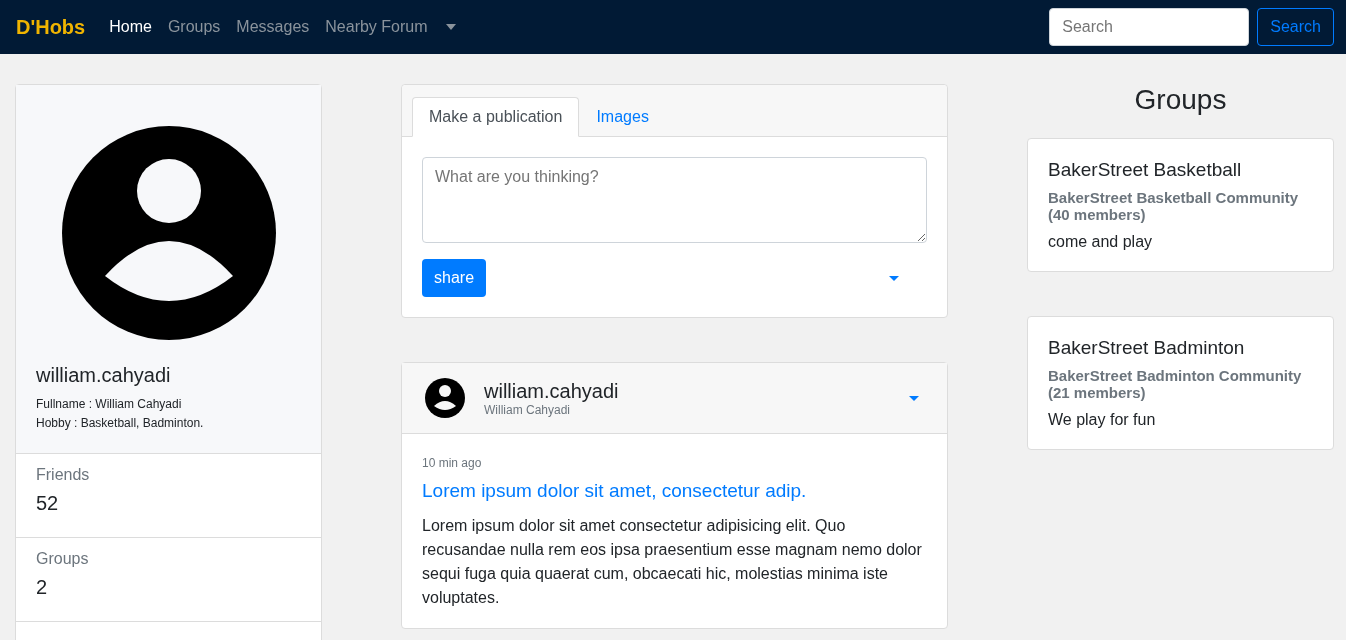  Describe the element at coordinates (672, 562) in the screenshot. I see `post-text: Lorem ipsum dolor sit amet consectetur adipisicing elit. Quo recusandae nulla rem eos ipsa praesentium esse magnam nemo dolor sequi fuga quia quaerat cum, obcaecati hic, molestias minima iste voluptates.` at that location.